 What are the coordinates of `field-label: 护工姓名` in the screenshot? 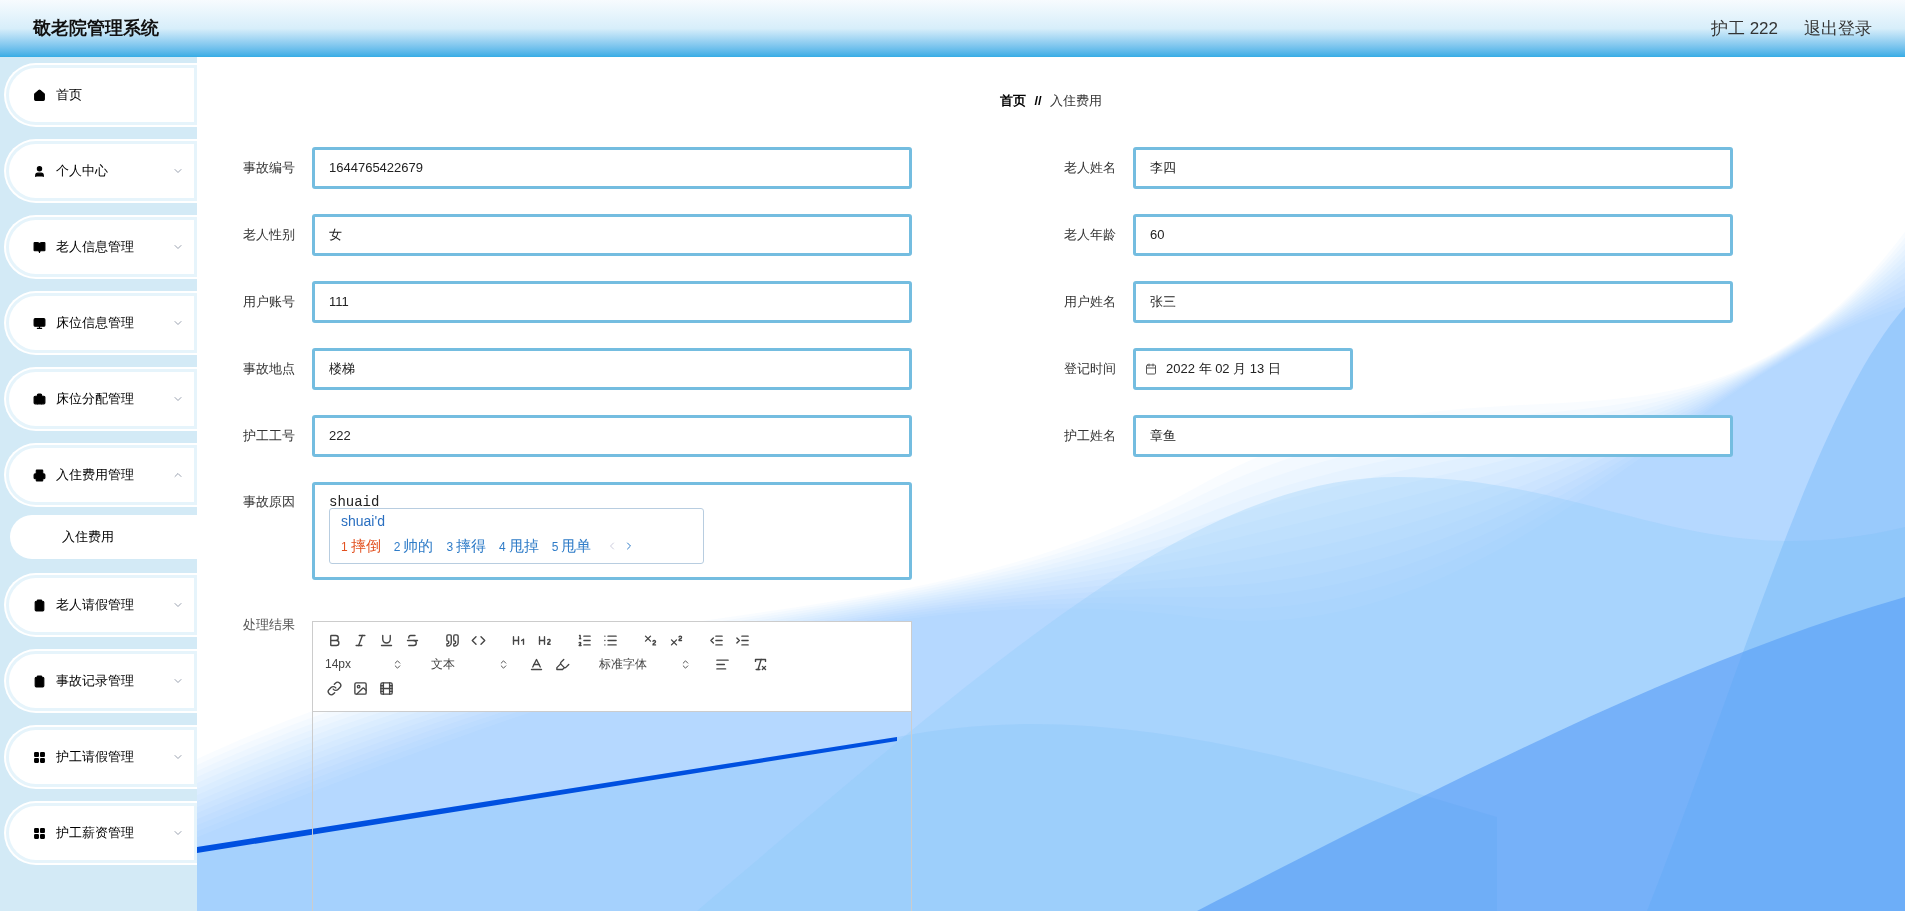 It's located at (1090, 436).